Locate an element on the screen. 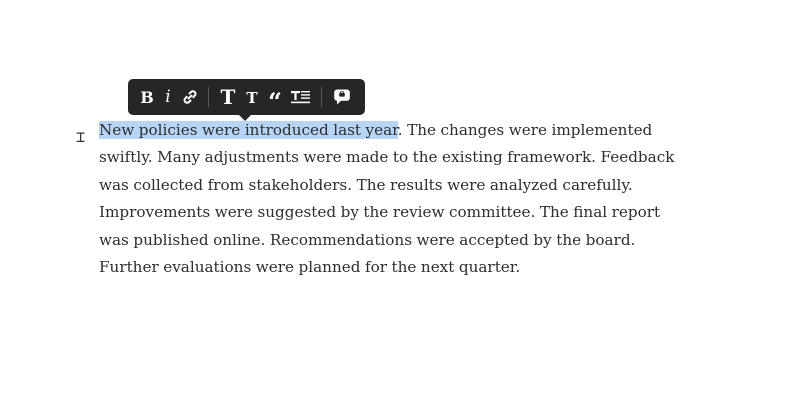  link-icon is located at coordinates (190, 97).